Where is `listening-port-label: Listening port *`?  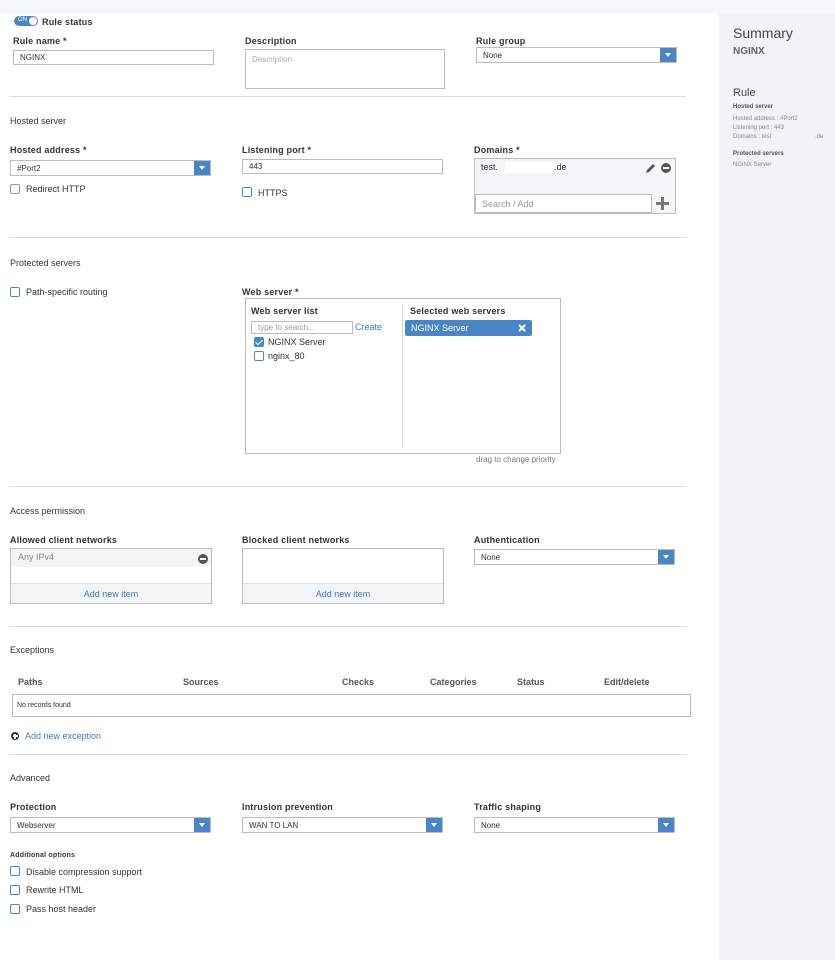 listening-port-label: Listening port * is located at coordinates (277, 150).